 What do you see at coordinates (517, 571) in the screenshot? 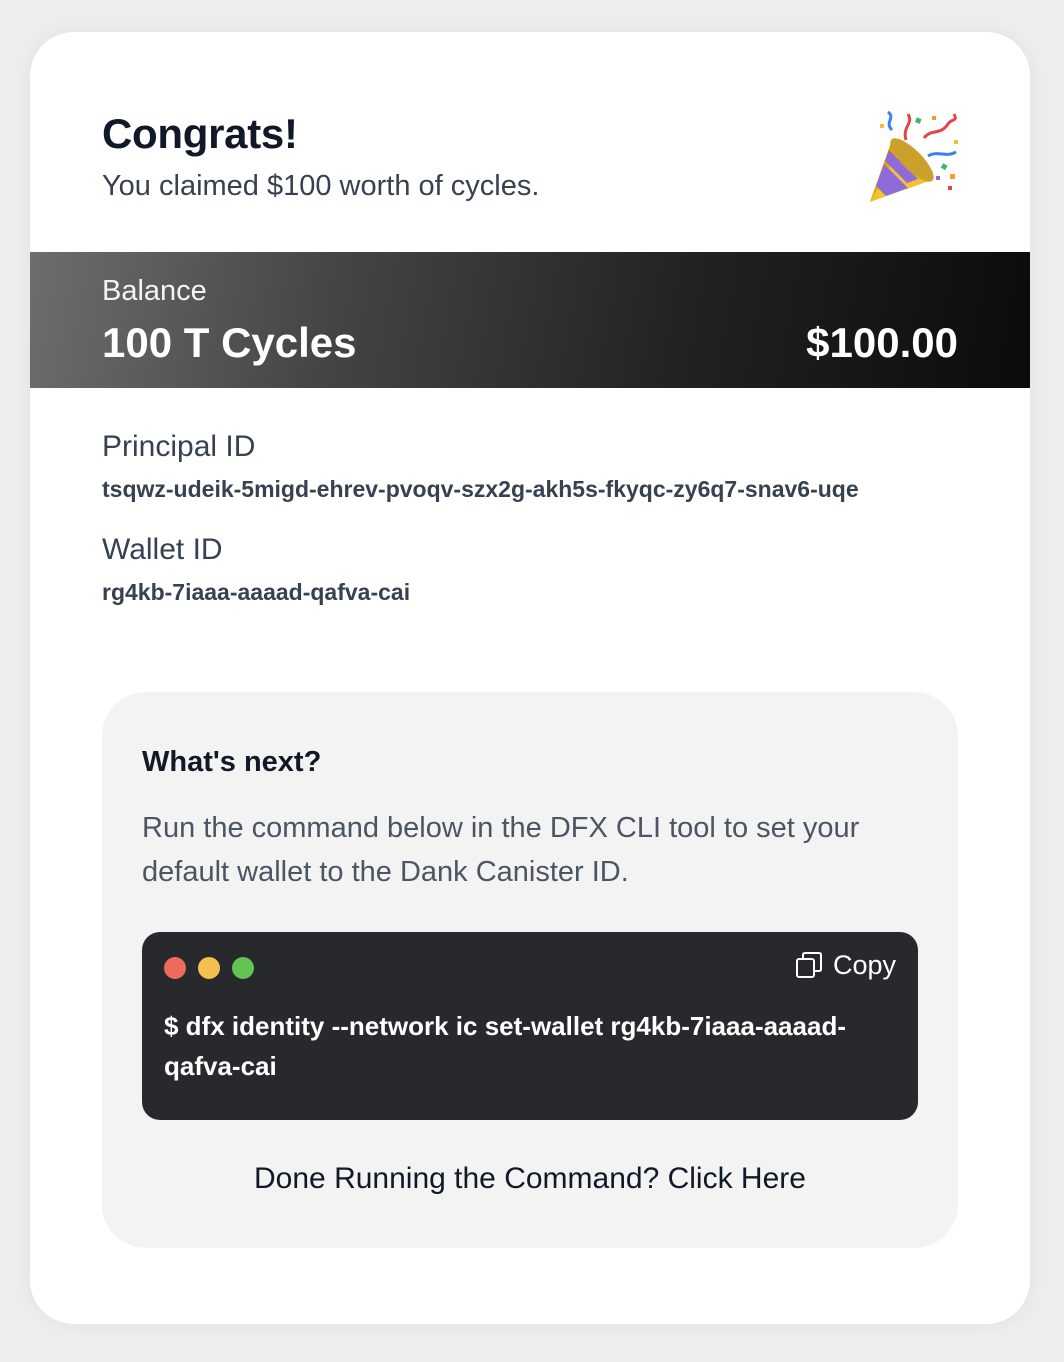
I see `wallet-id-block: Wallet ID rg4kb-7iaaa-aaaad-qafva-cai` at bounding box center [517, 571].